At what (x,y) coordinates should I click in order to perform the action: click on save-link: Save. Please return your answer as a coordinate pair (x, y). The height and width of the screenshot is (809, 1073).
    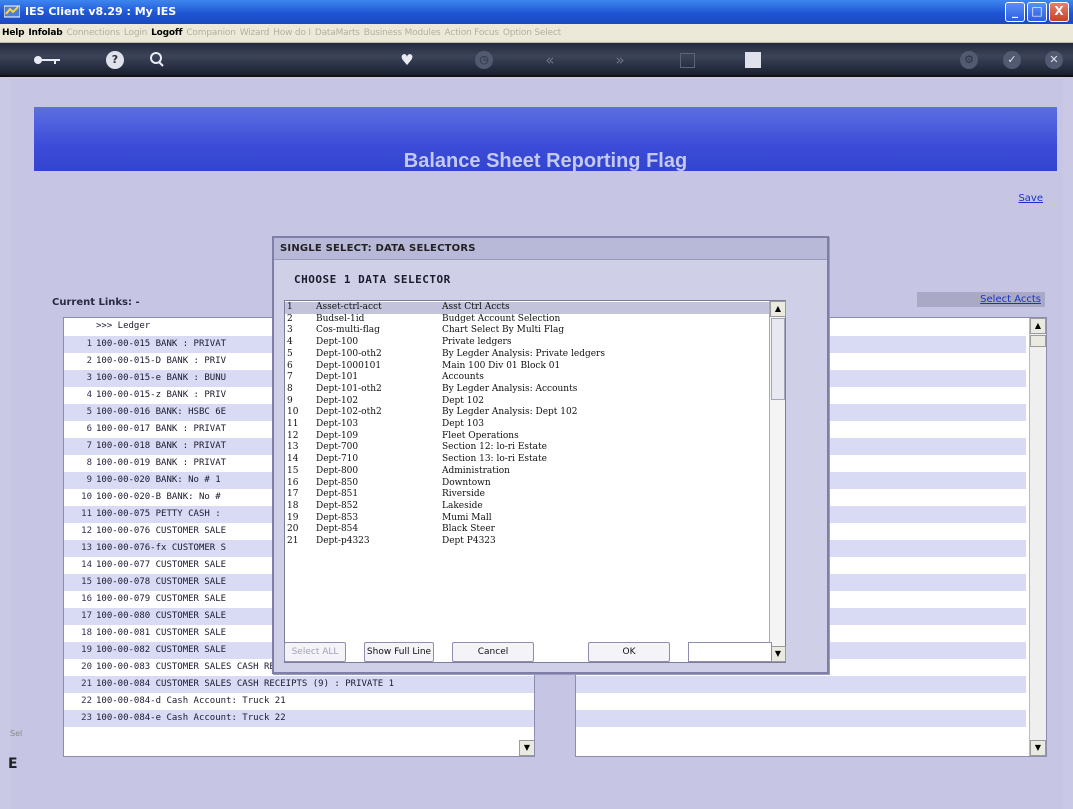
    Looking at the image, I should click on (1030, 198).